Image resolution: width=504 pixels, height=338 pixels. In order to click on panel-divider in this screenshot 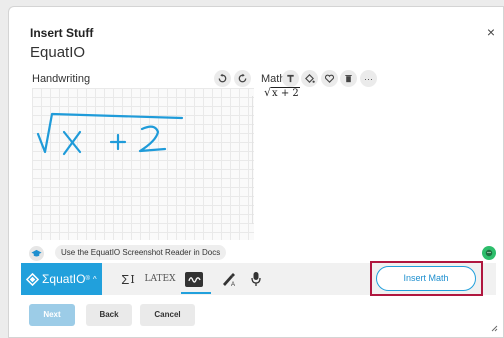, I will do `click(252, 160)`.